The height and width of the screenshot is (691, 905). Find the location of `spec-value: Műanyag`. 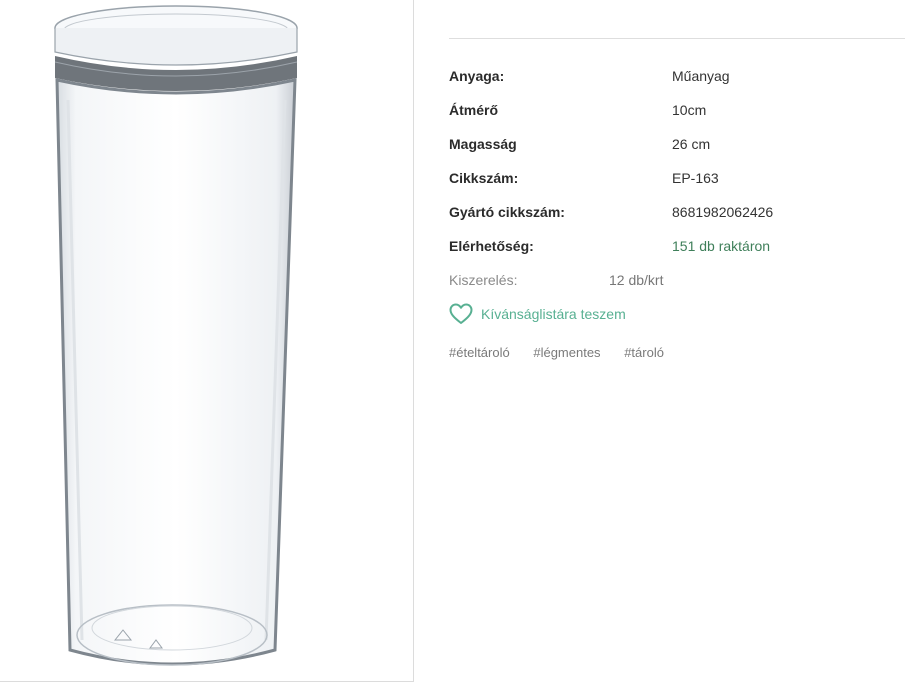

spec-value: Műanyag is located at coordinates (701, 76).